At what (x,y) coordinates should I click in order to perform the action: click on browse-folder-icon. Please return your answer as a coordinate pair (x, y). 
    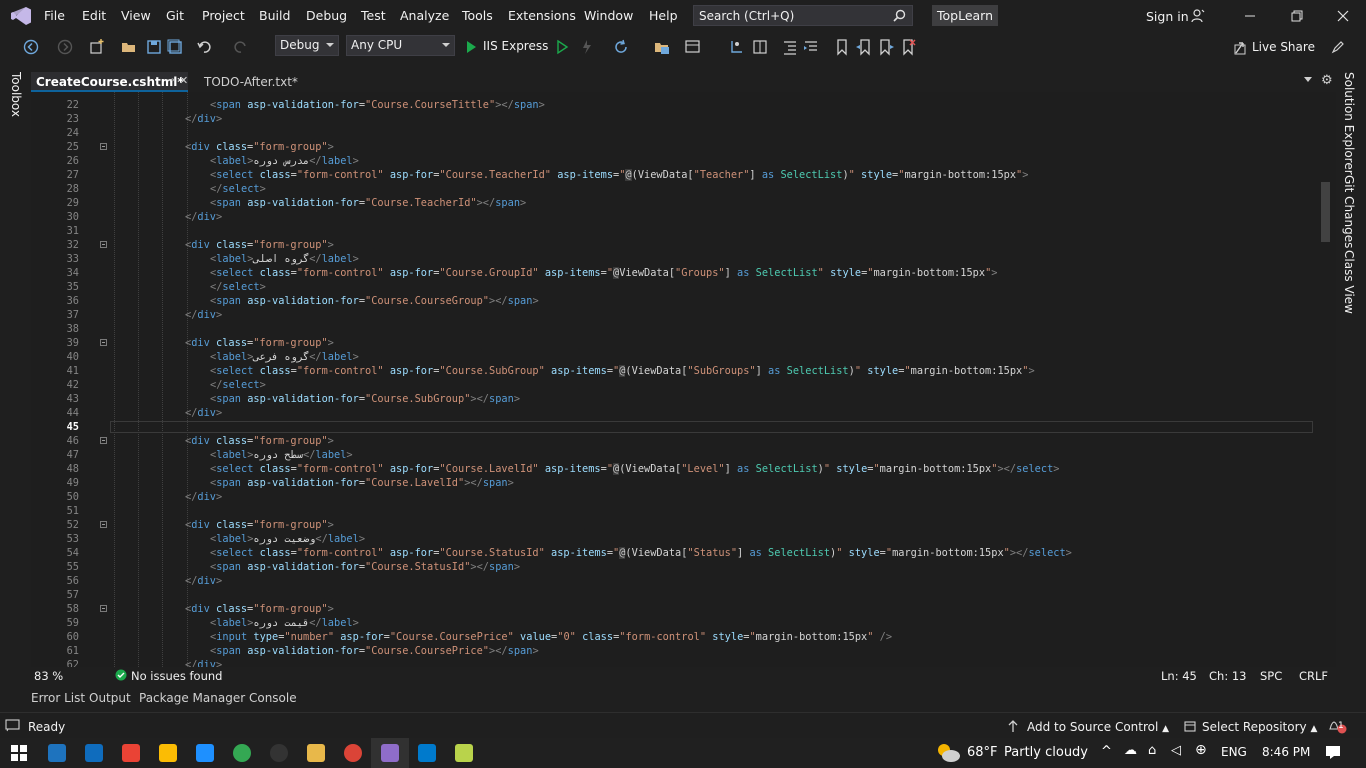
    Looking at the image, I should click on (662, 47).